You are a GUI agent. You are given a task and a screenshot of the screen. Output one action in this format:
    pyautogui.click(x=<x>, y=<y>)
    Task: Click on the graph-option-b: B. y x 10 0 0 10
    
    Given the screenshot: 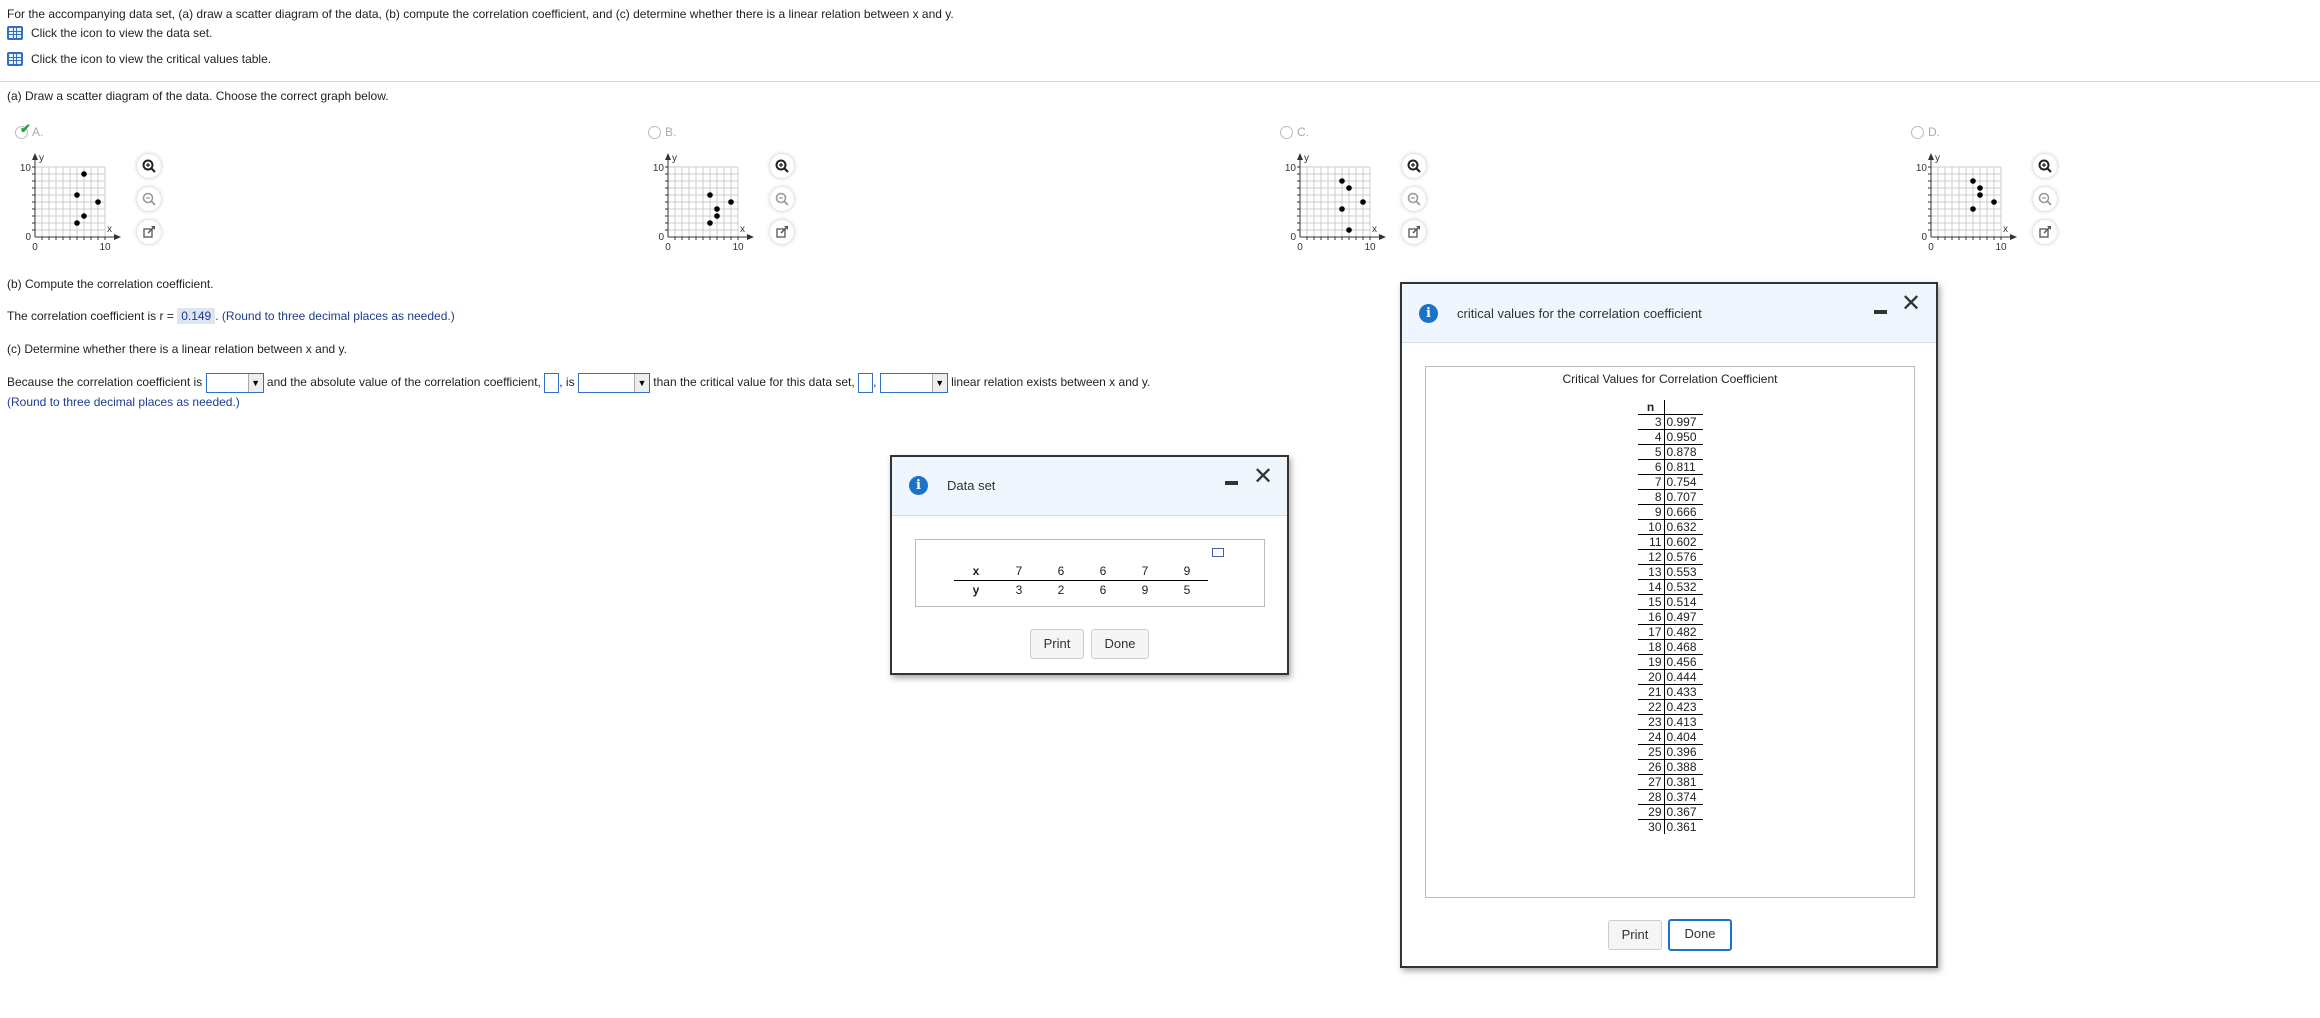 What is the action you would take?
    pyautogui.click(x=740, y=192)
    